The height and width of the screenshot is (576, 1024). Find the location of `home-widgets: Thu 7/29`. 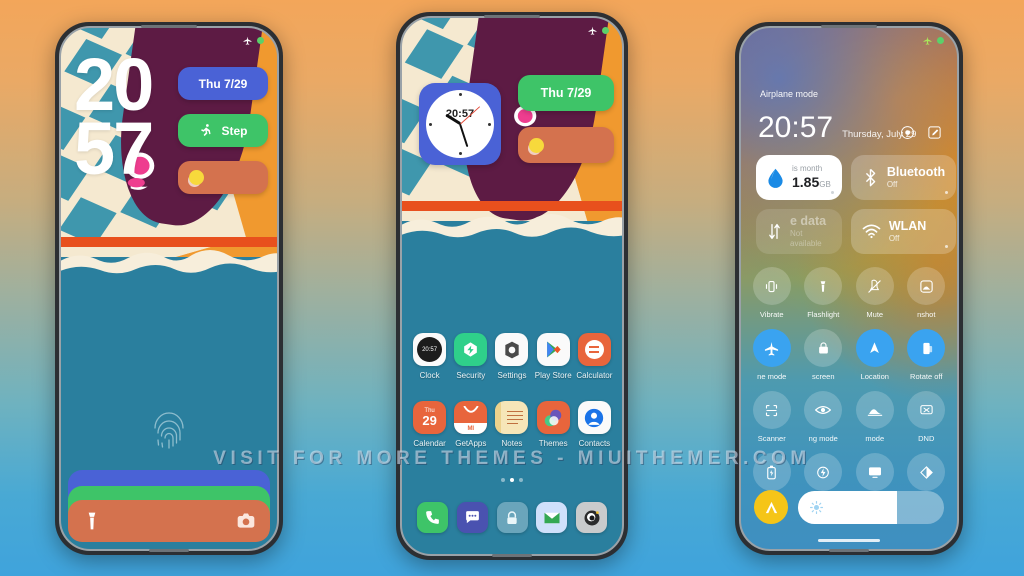

home-widgets: Thu 7/29 is located at coordinates (566, 119).